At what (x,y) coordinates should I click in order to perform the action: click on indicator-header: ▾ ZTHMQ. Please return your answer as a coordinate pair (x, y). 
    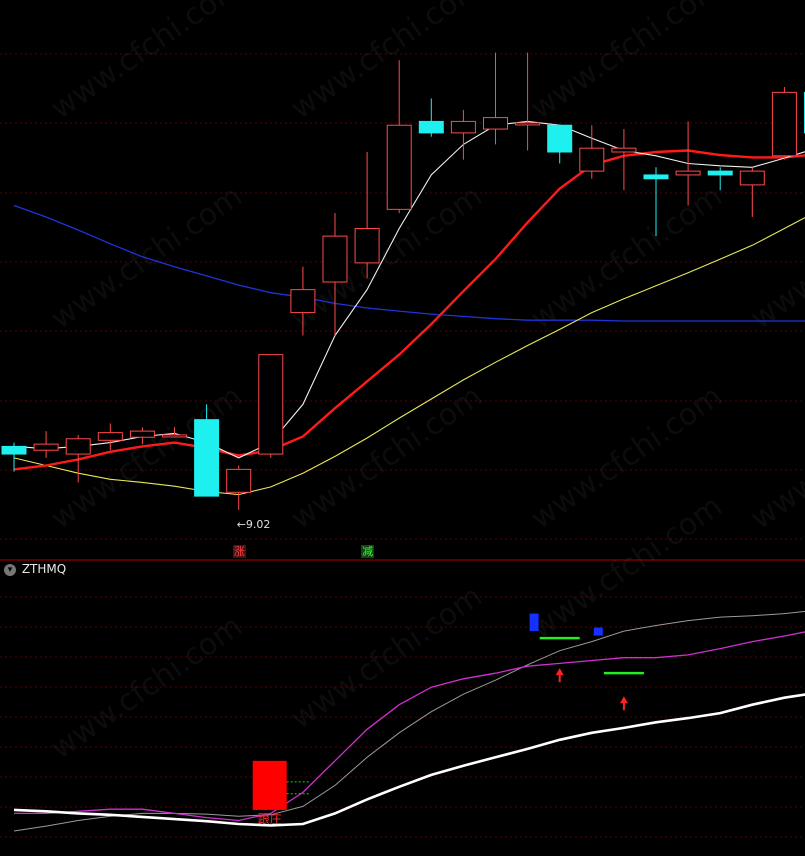
    Looking at the image, I should click on (35, 569).